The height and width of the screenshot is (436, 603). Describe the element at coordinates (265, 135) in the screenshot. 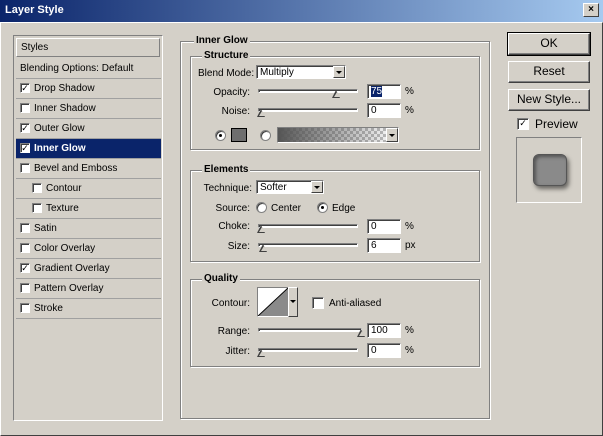

I see `gradient-radio` at that location.